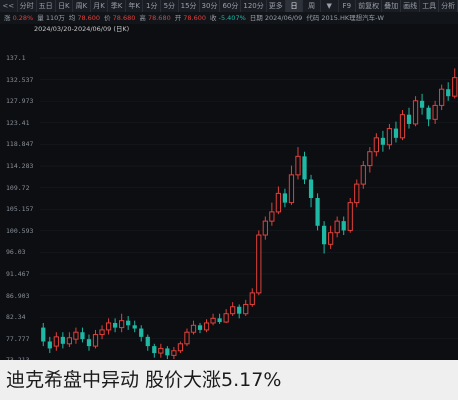 The height and width of the screenshot is (400, 458). I want to click on toolbar-item: 60分, so click(231, 6).